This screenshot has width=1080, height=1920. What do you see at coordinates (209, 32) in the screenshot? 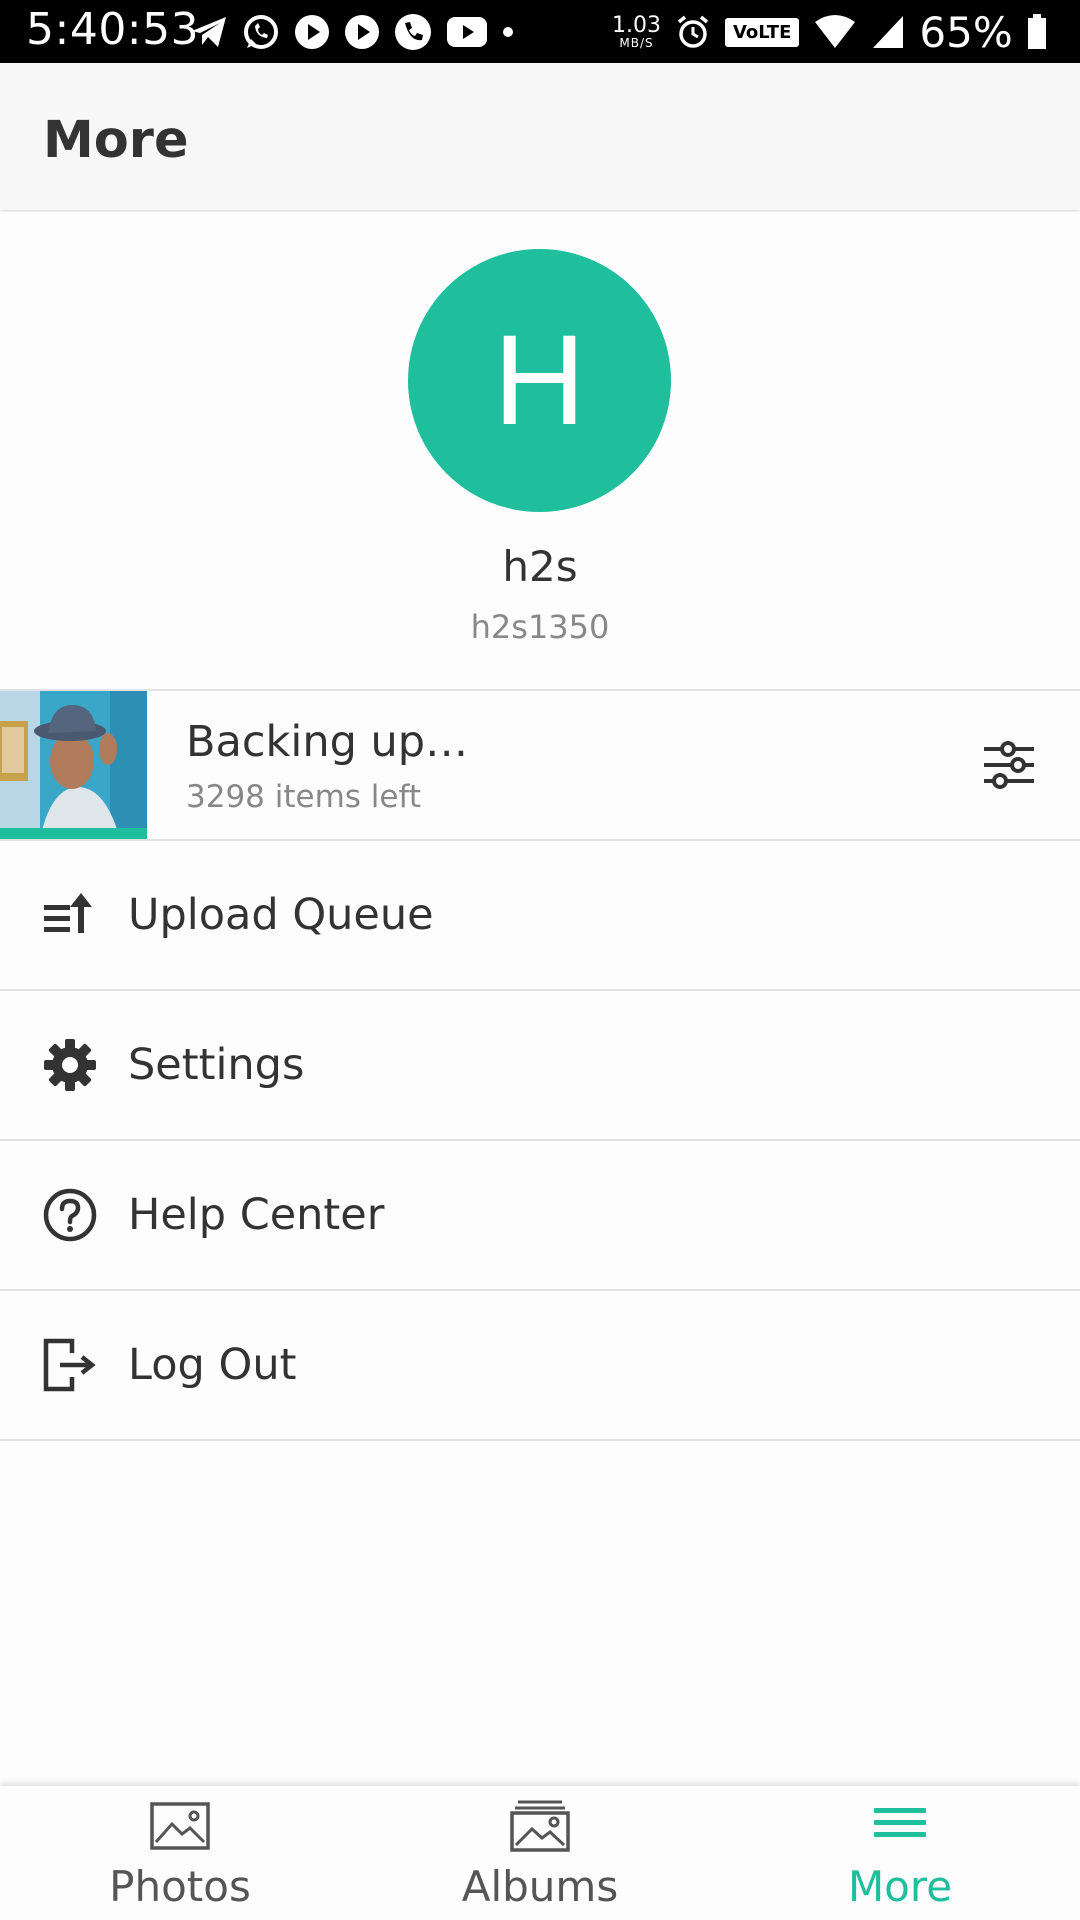
I see `telegram-icon` at bounding box center [209, 32].